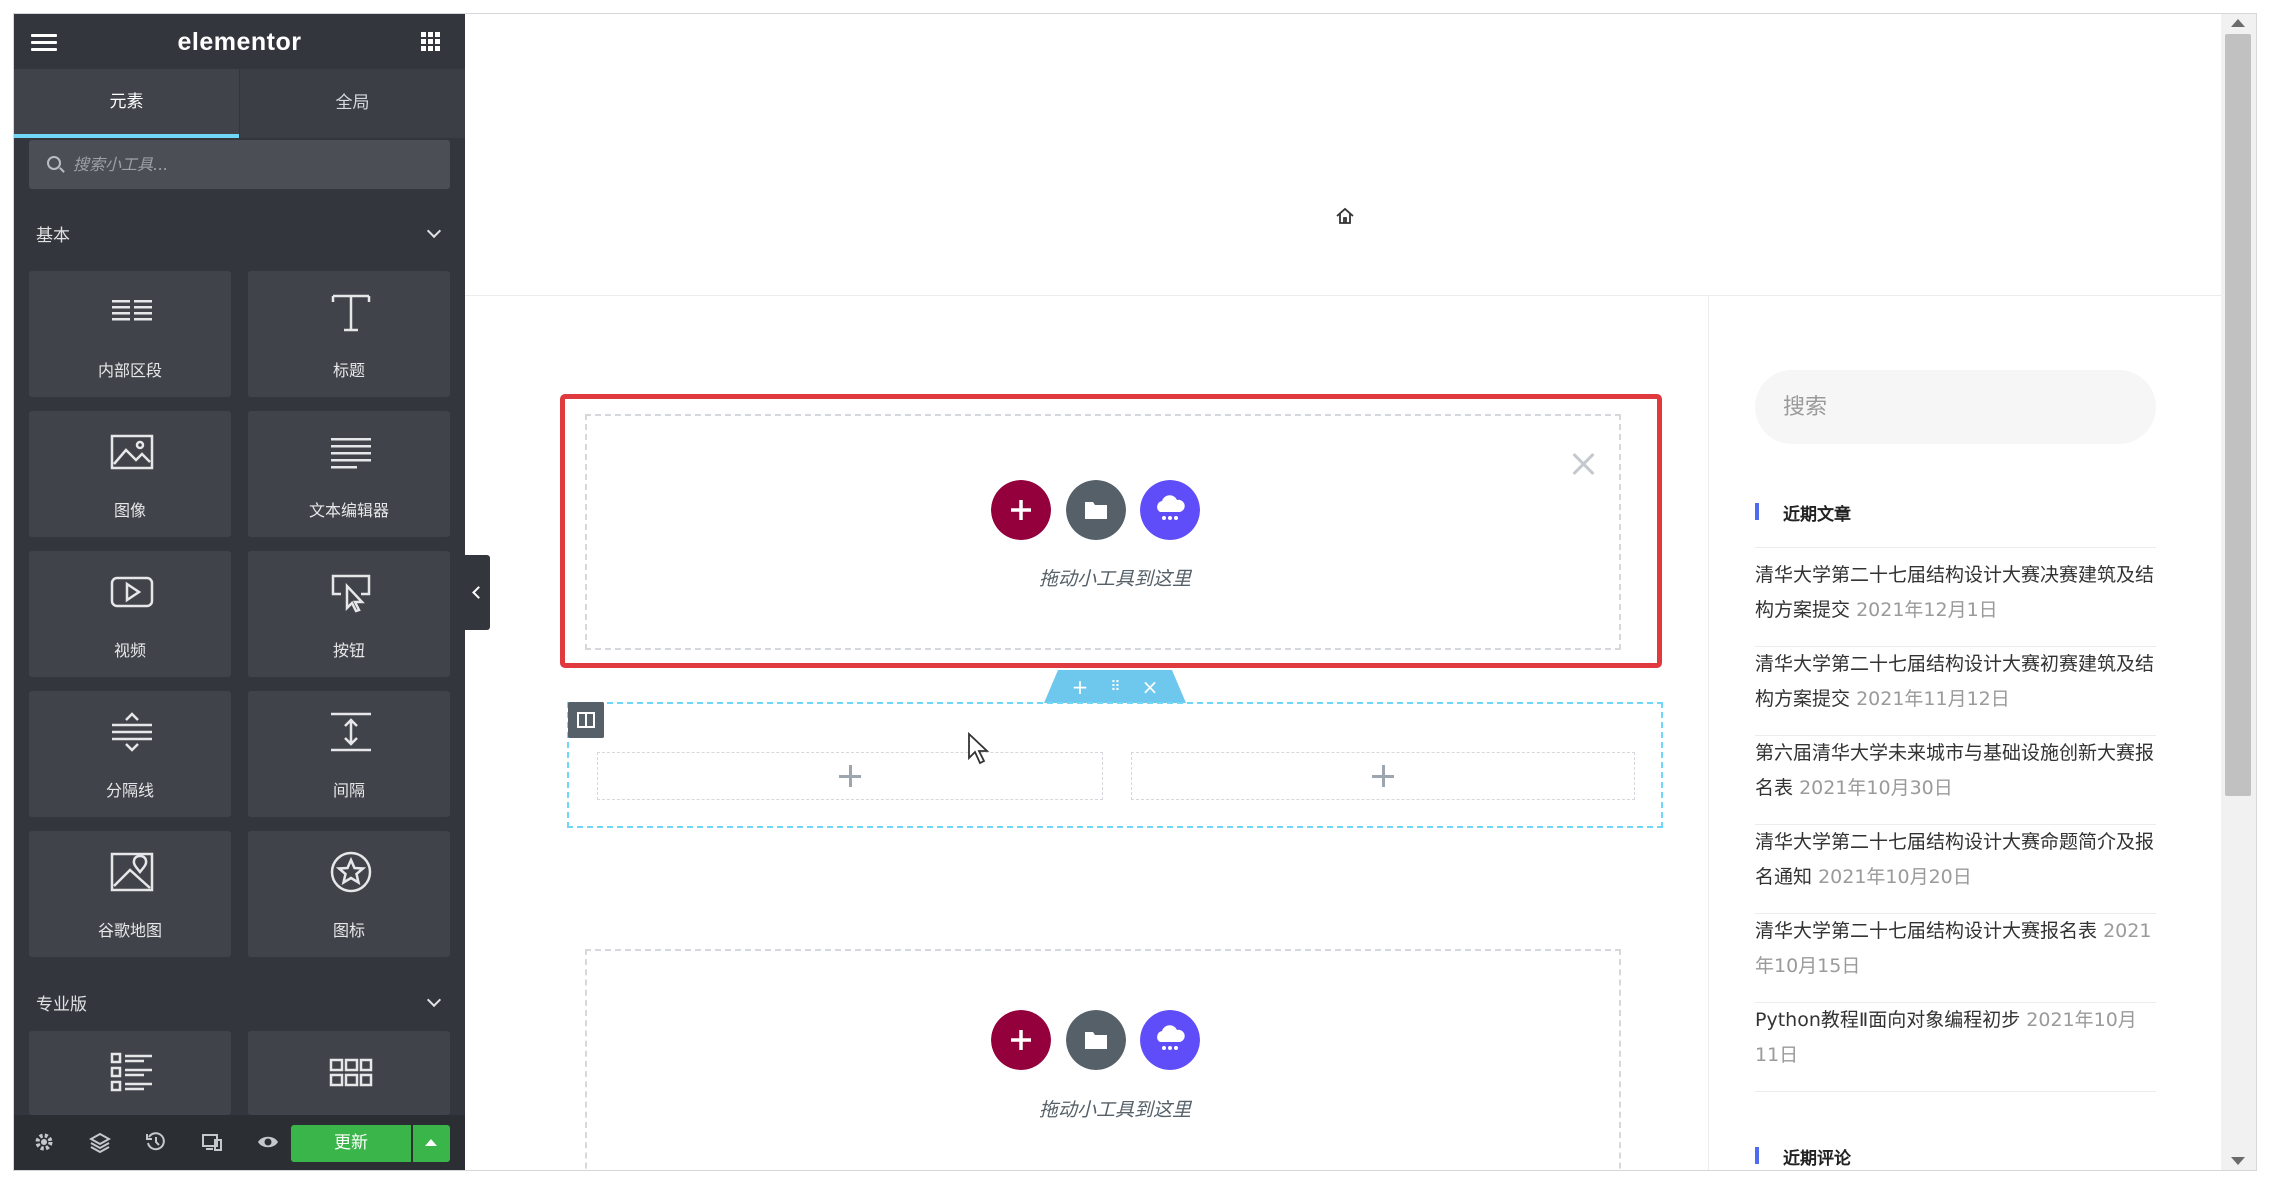  Describe the element at coordinates (130, 894) in the screenshot. I see `widget-google-maps: 谷歌地图` at that location.